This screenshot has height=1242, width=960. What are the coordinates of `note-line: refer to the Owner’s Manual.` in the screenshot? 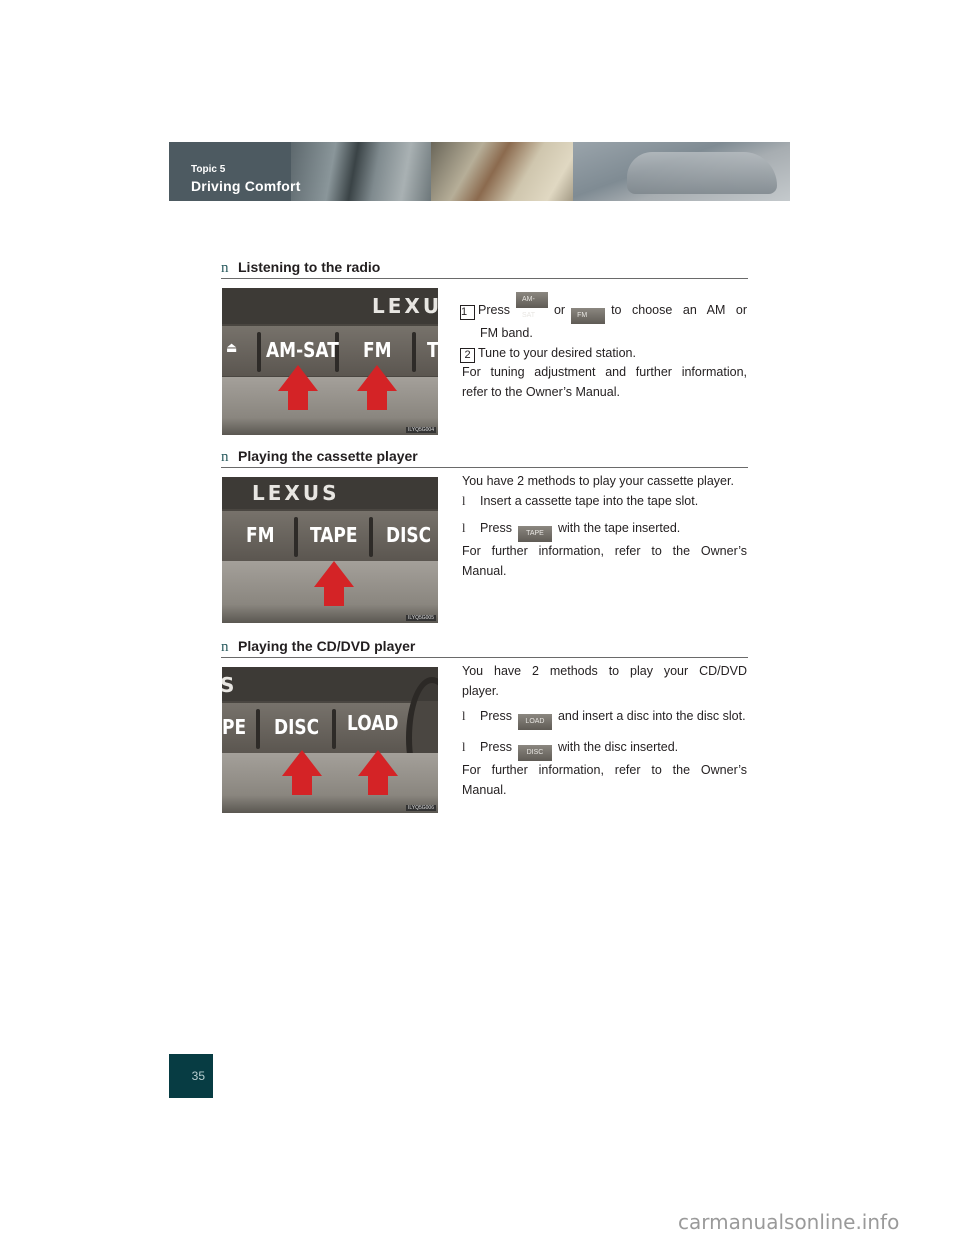 It's located at (541, 391).